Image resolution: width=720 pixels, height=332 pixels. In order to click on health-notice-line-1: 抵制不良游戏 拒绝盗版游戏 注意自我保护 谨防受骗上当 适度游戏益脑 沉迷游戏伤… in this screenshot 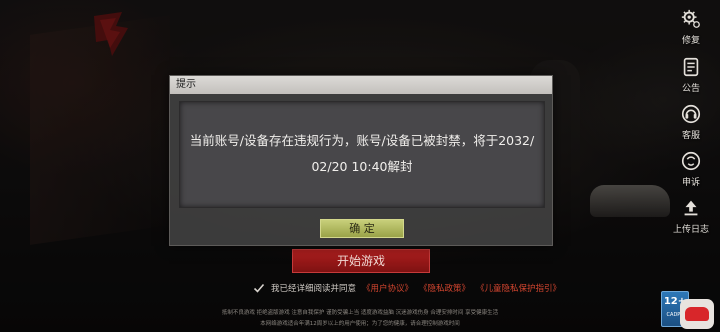, I will do `click(360, 313)`.